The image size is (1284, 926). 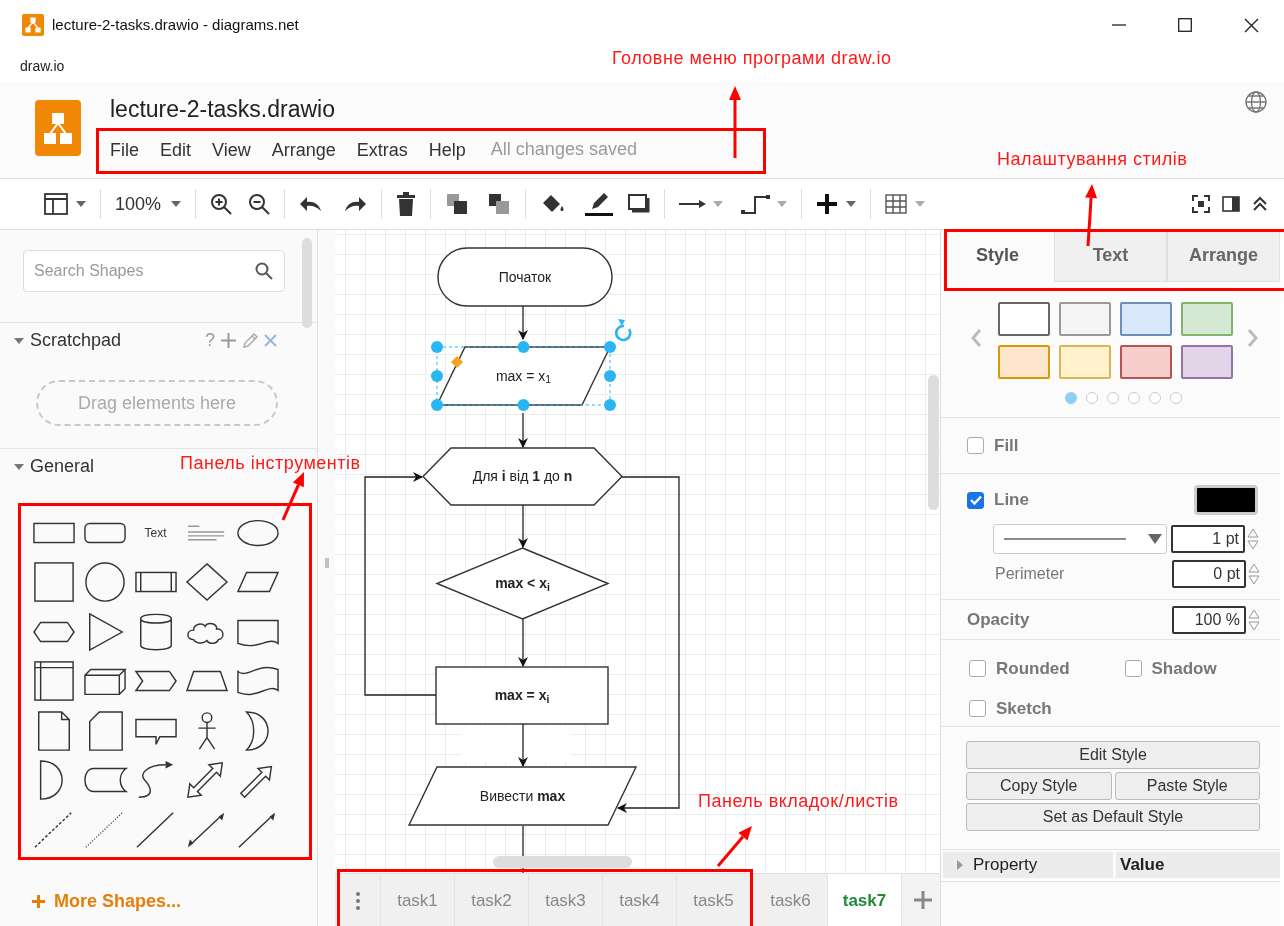 What do you see at coordinates (76, 340) in the screenshot?
I see `section-title: Scratchpad` at bounding box center [76, 340].